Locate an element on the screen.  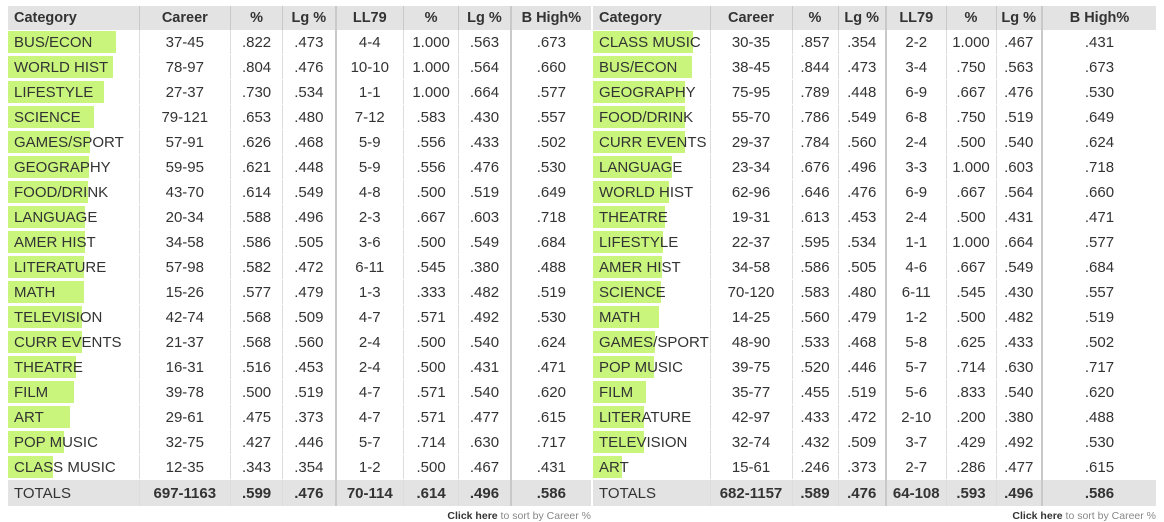
category-label: POP MUSIC is located at coordinates (641, 367).